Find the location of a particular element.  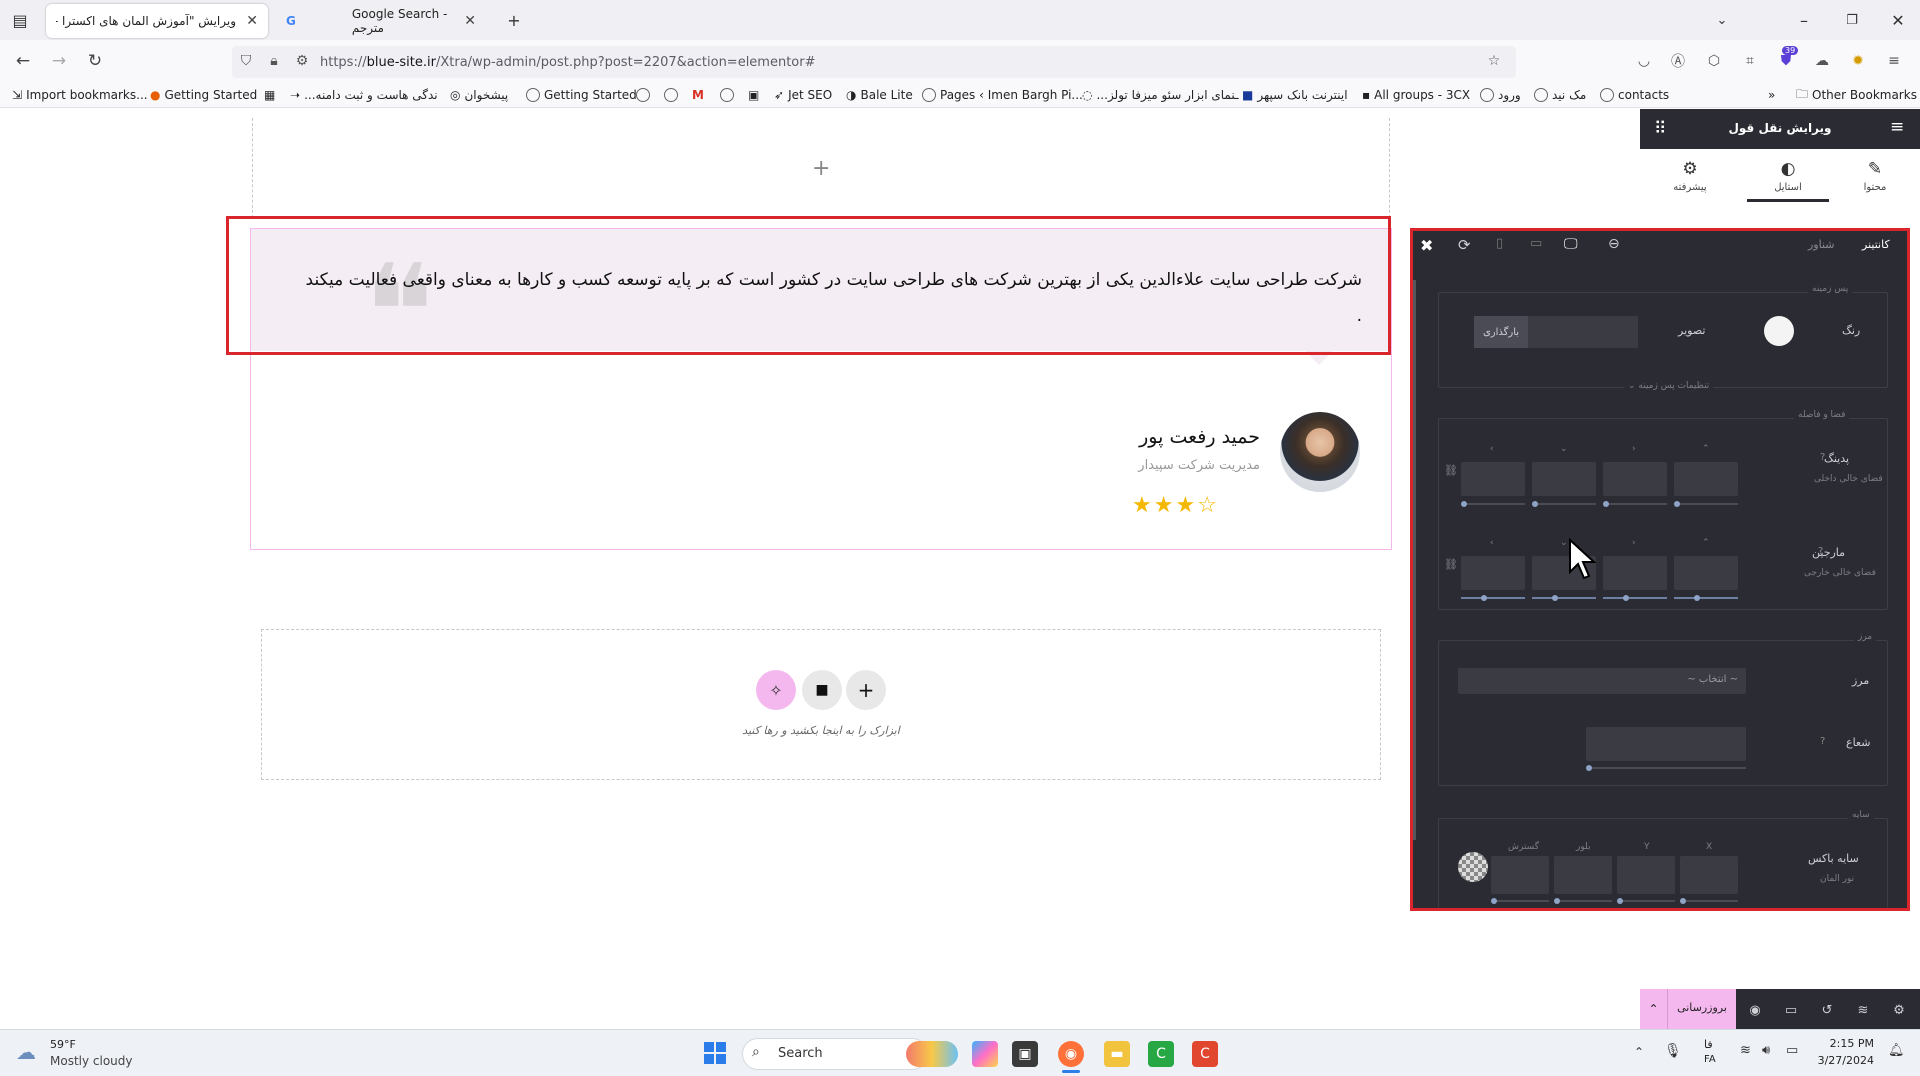

margin-left-slider is located at coordinates (1493, 598).